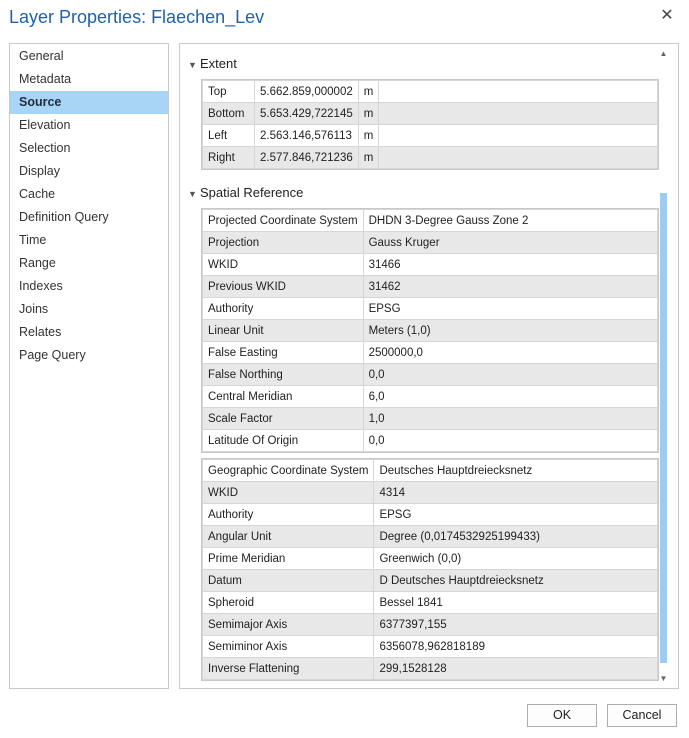  I want to click on table-row: Prime Meridian Greenwich (0,0), so click(429, 558).